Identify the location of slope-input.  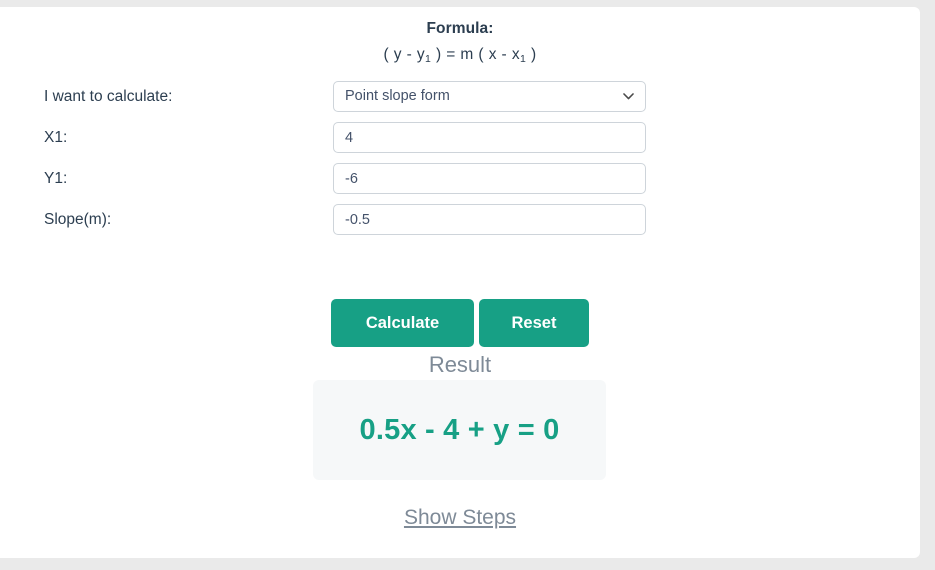
(489, 219).